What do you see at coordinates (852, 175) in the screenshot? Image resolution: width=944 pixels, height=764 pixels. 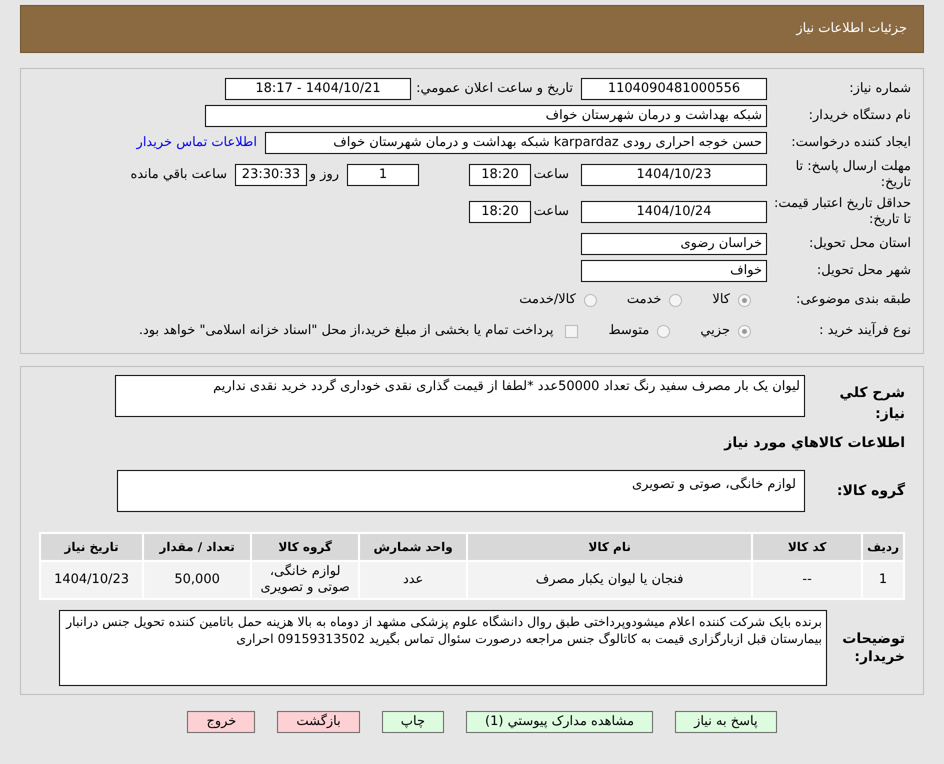 I see `field-label: مهلت ارسال پاسخ: تا تاریخ:` at bounding box center [852, 175].